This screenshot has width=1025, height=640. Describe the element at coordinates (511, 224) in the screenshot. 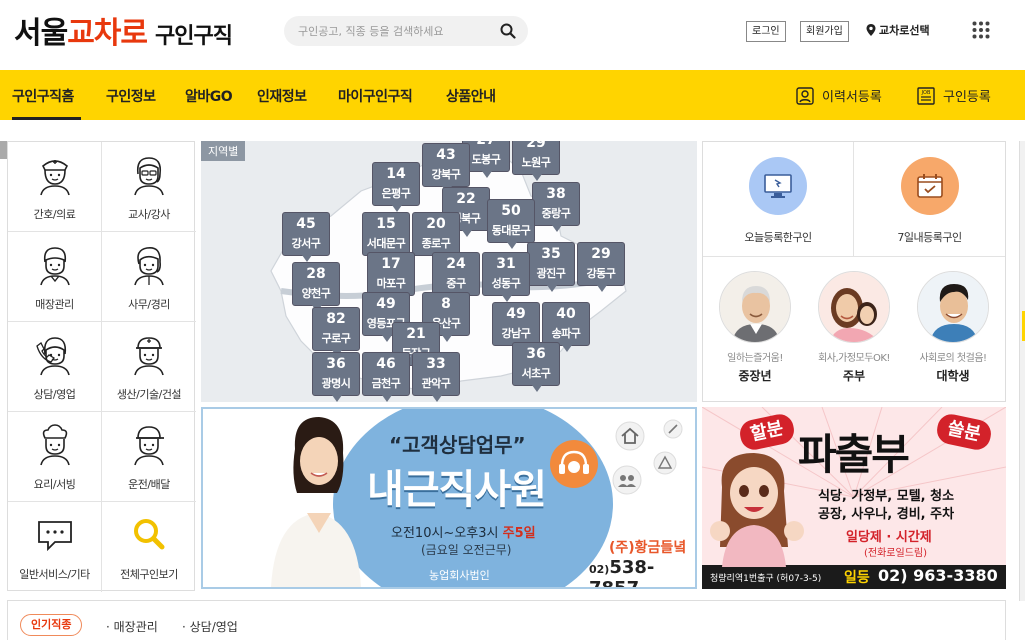

I see `district-dongdaemun: 50 동대문구` at that location.